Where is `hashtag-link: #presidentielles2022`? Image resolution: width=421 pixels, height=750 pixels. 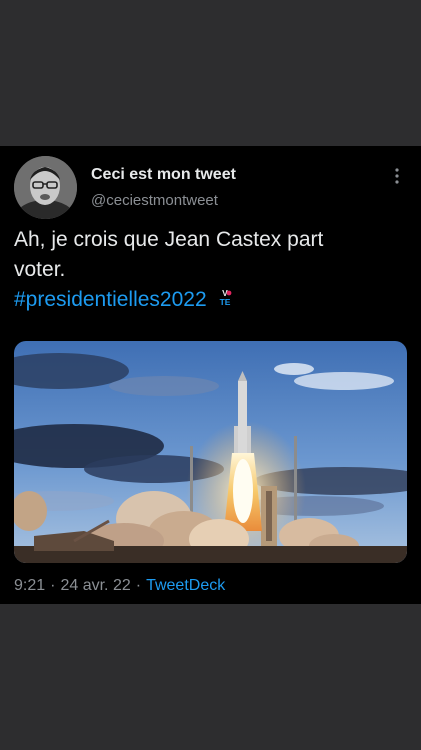 hashtag-link: #presidentielles2022 is located at coordinates (110, 299).